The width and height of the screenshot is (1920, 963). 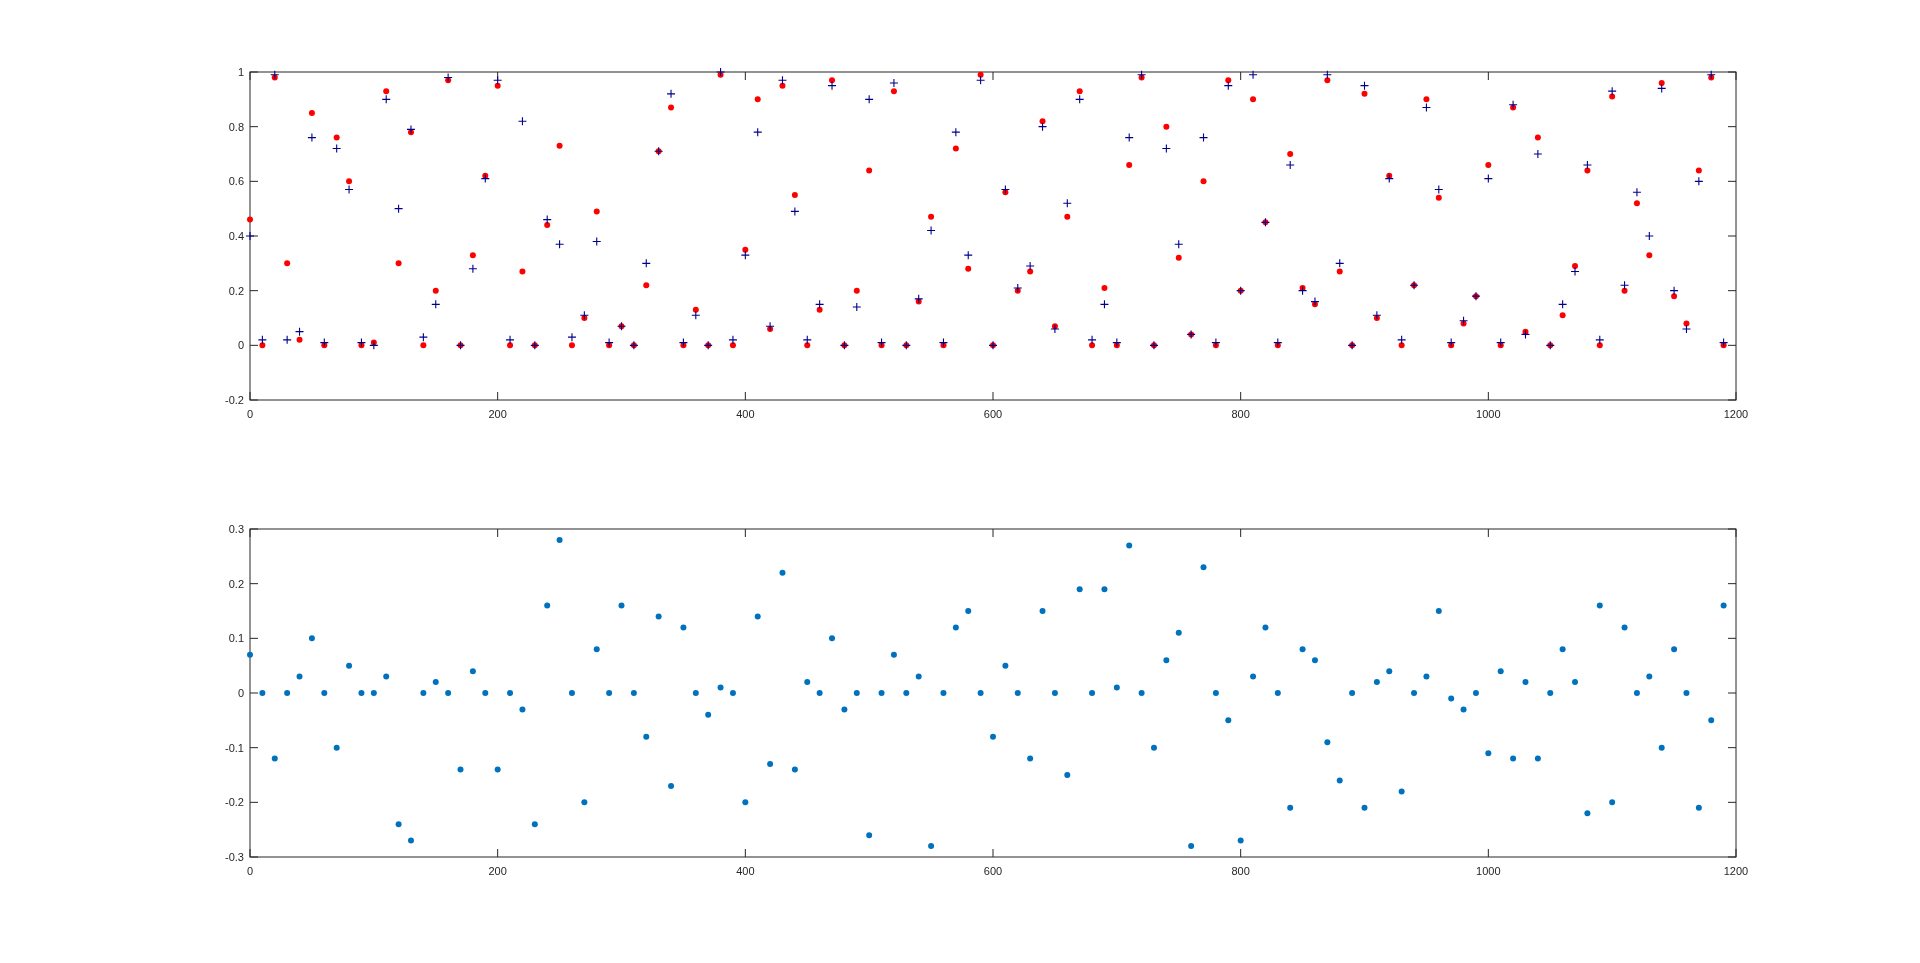 I want to click on tick-label: 0.1, so click(x=236, y=638).